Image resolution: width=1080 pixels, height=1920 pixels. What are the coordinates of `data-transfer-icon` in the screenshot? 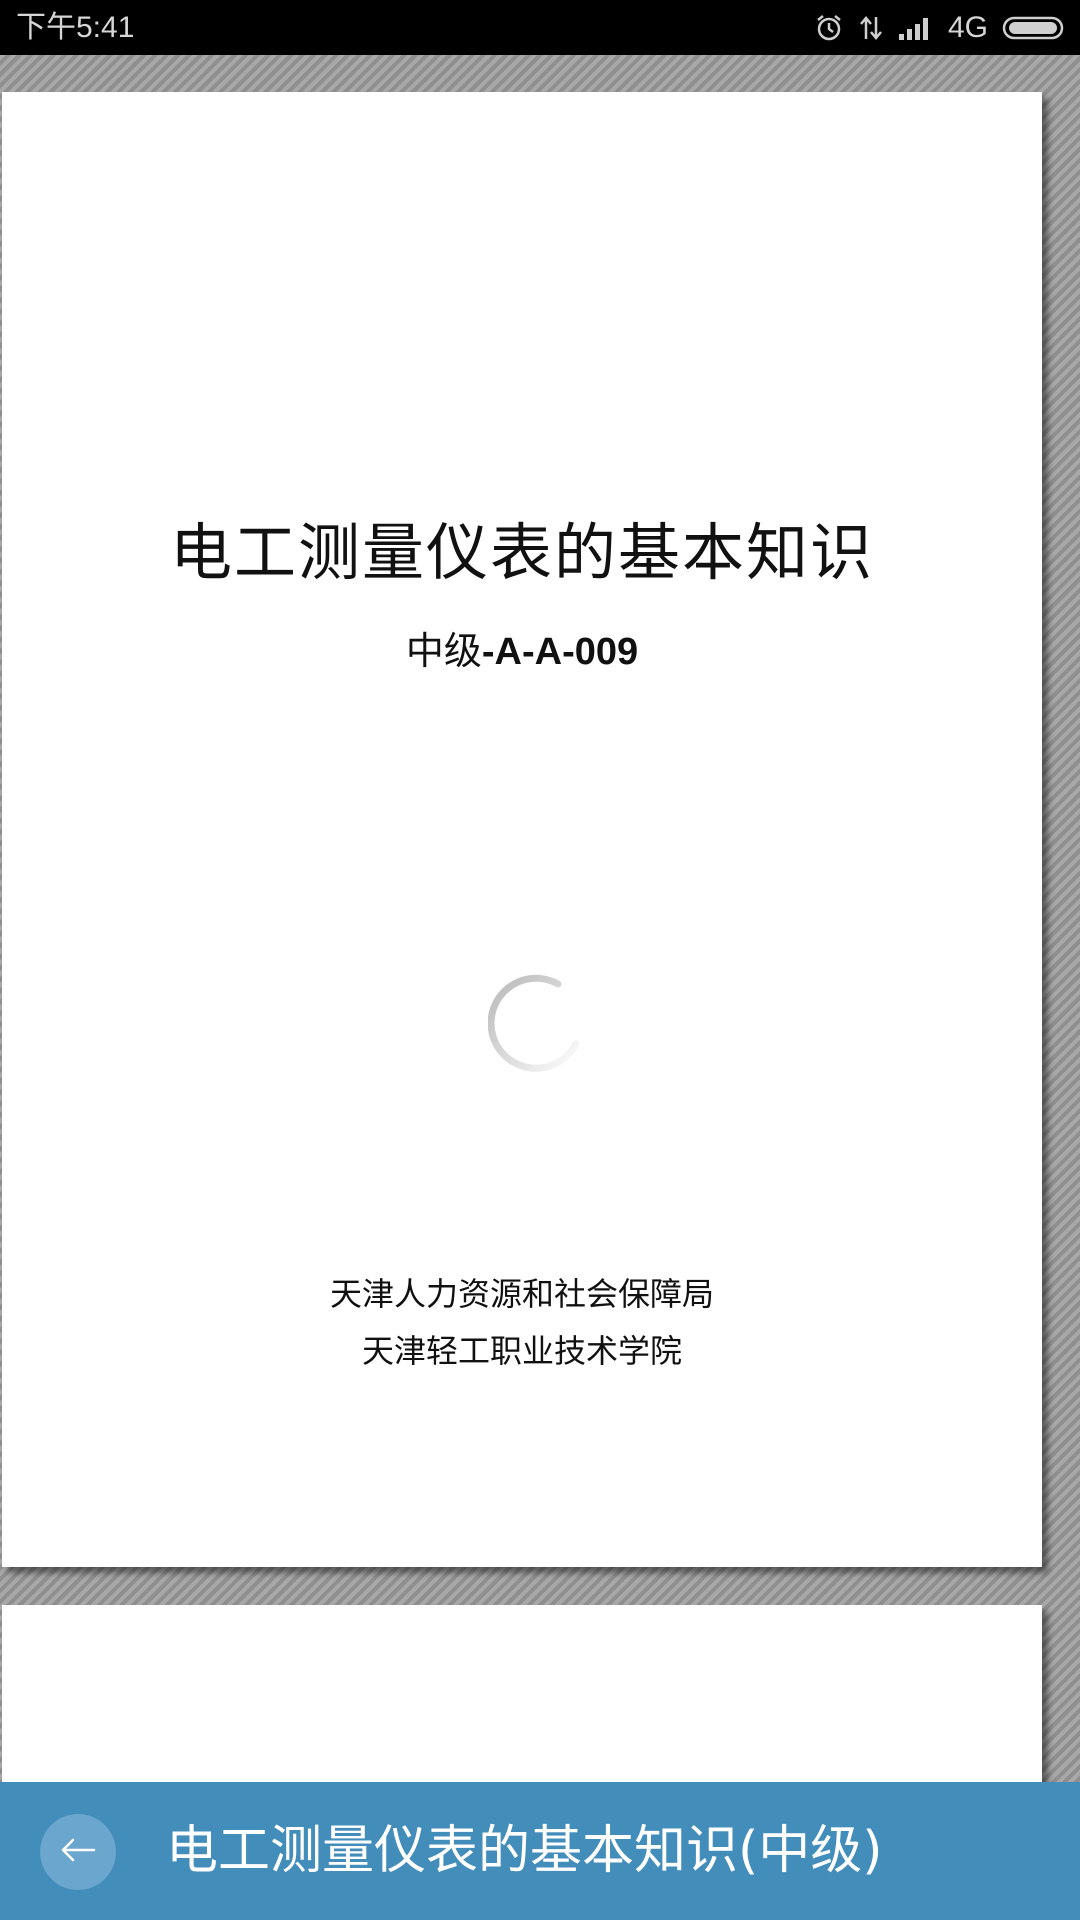 It's located at (871, 28).